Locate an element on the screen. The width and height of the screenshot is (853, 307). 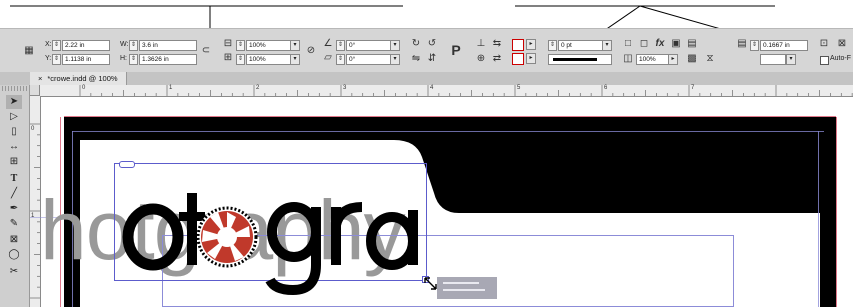
logo-artwork is located at coordinates (270, 244).